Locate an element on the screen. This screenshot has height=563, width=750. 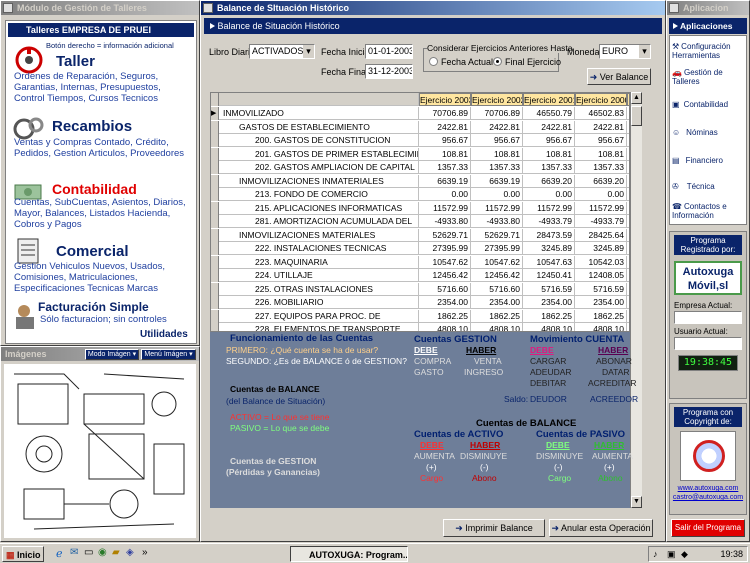
ie-icon: ℯ is located at coordinates (59, 553).